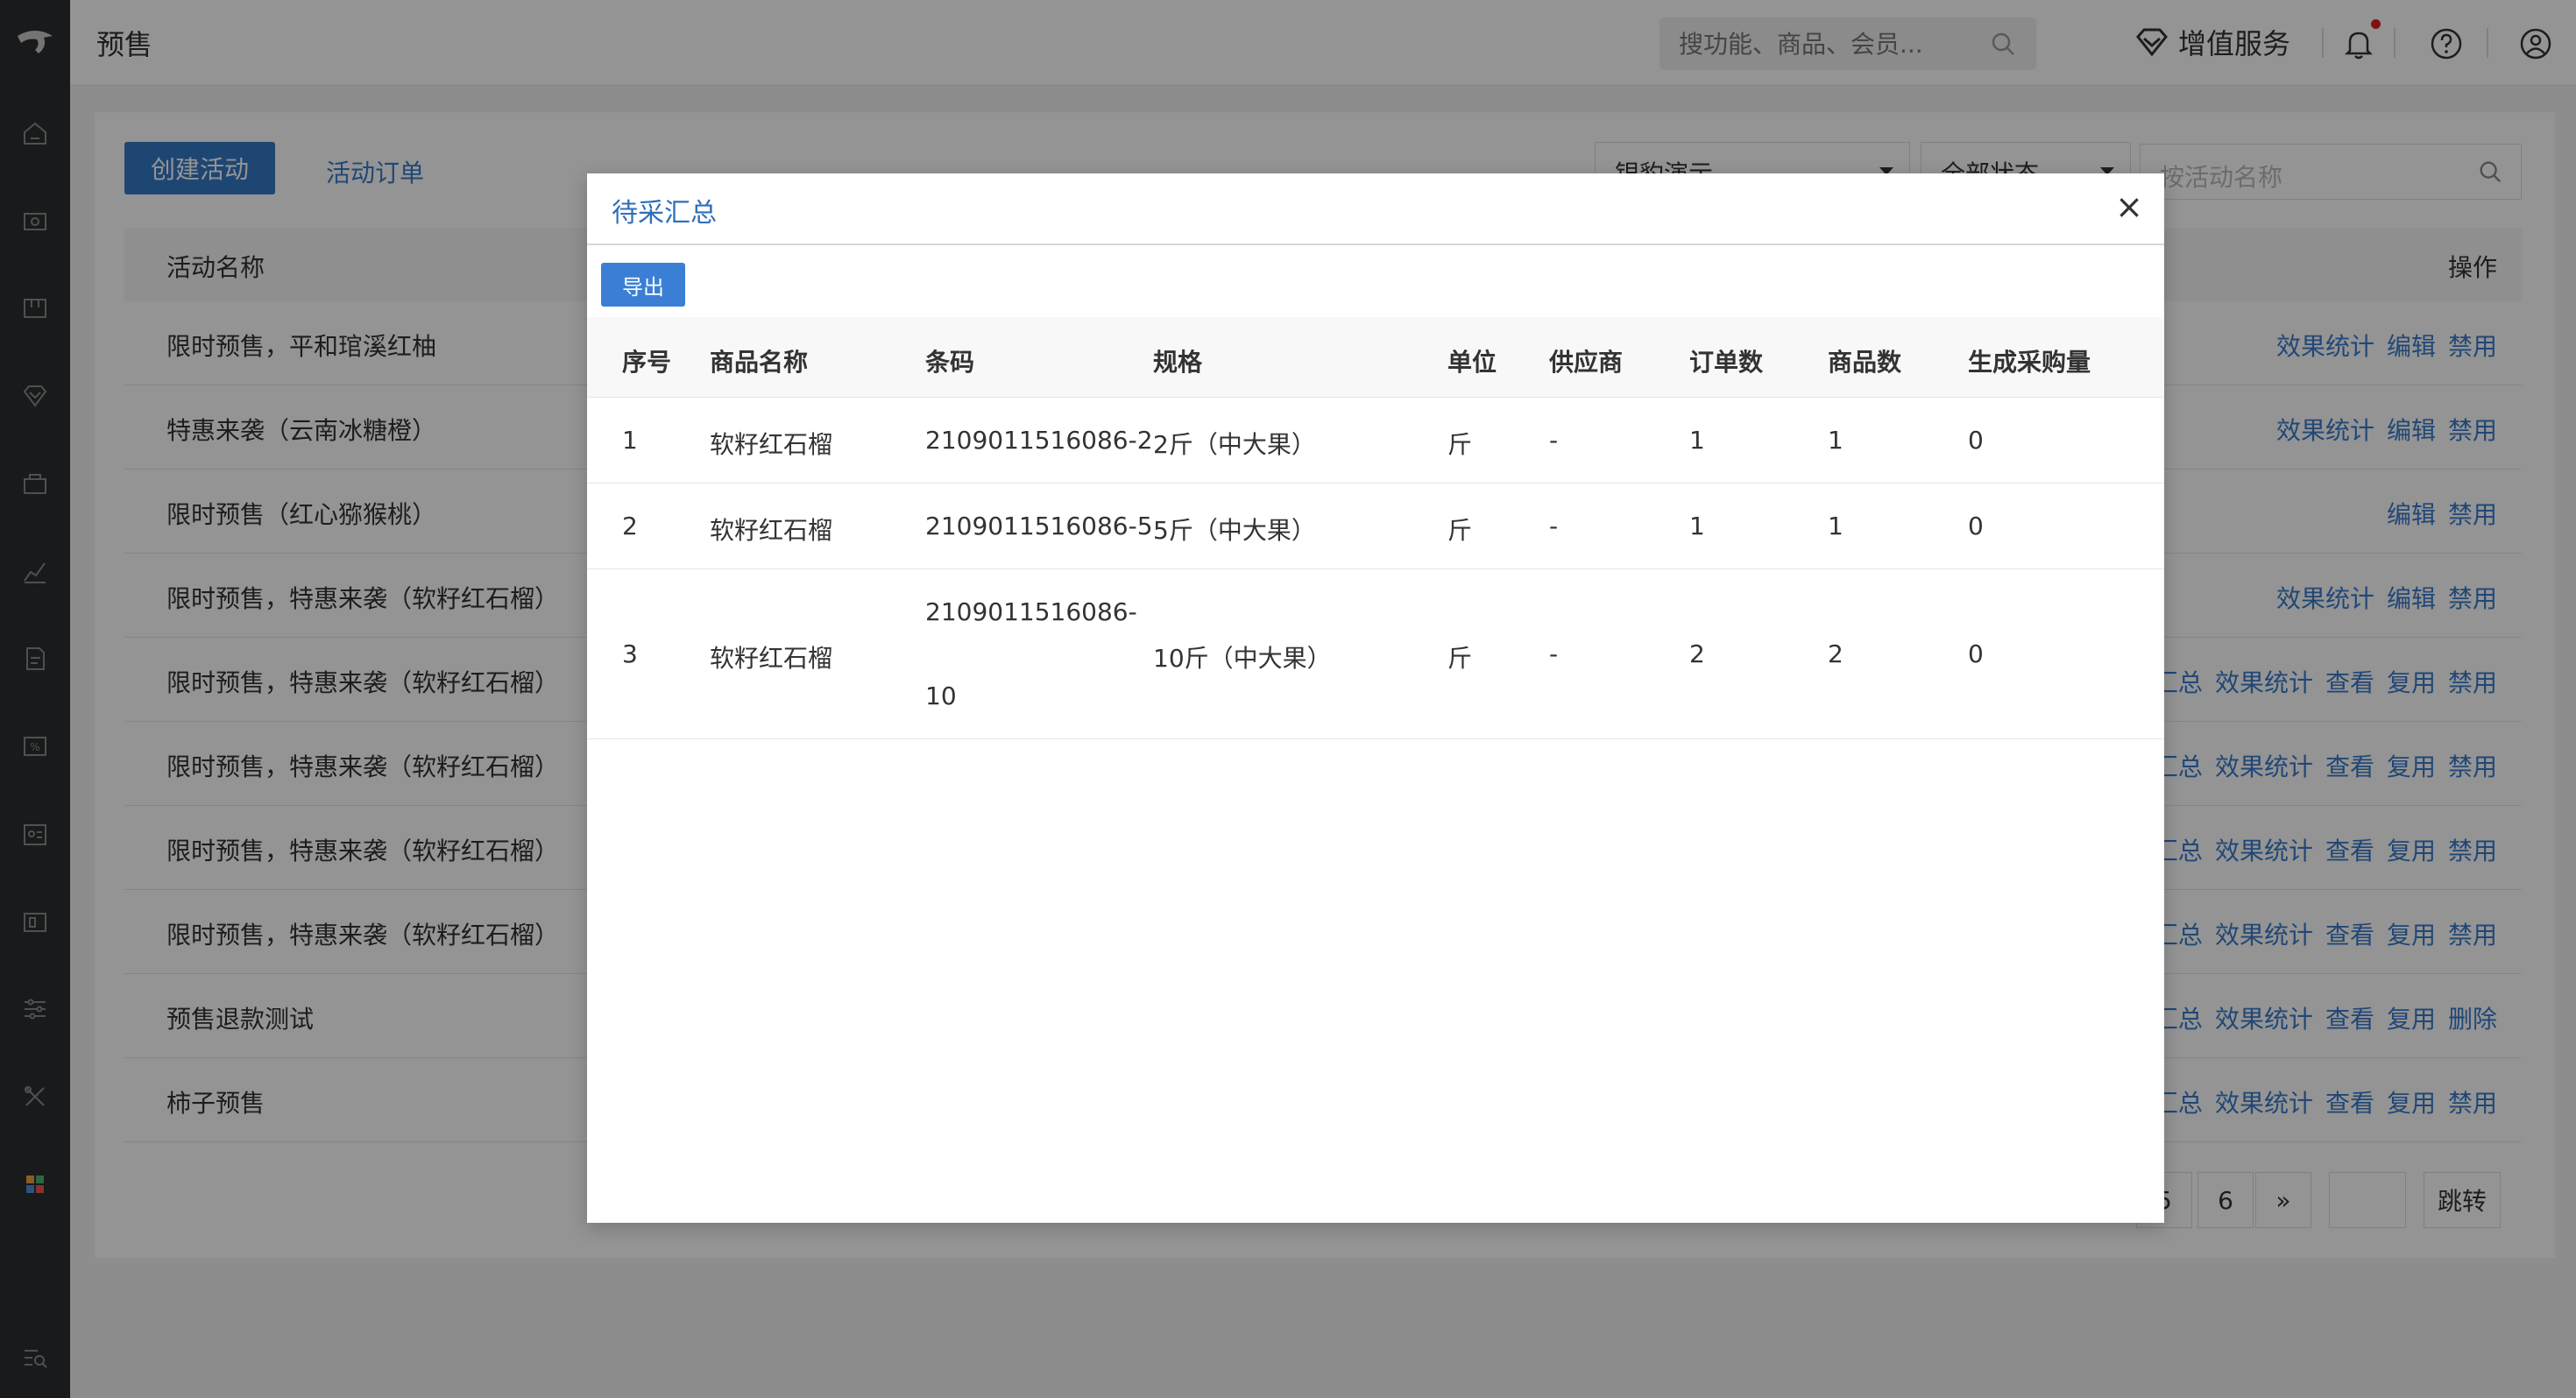 This screenshot has width=2576, height=1398. I want to click on cell-order-count: 2, so click(1697, 653).